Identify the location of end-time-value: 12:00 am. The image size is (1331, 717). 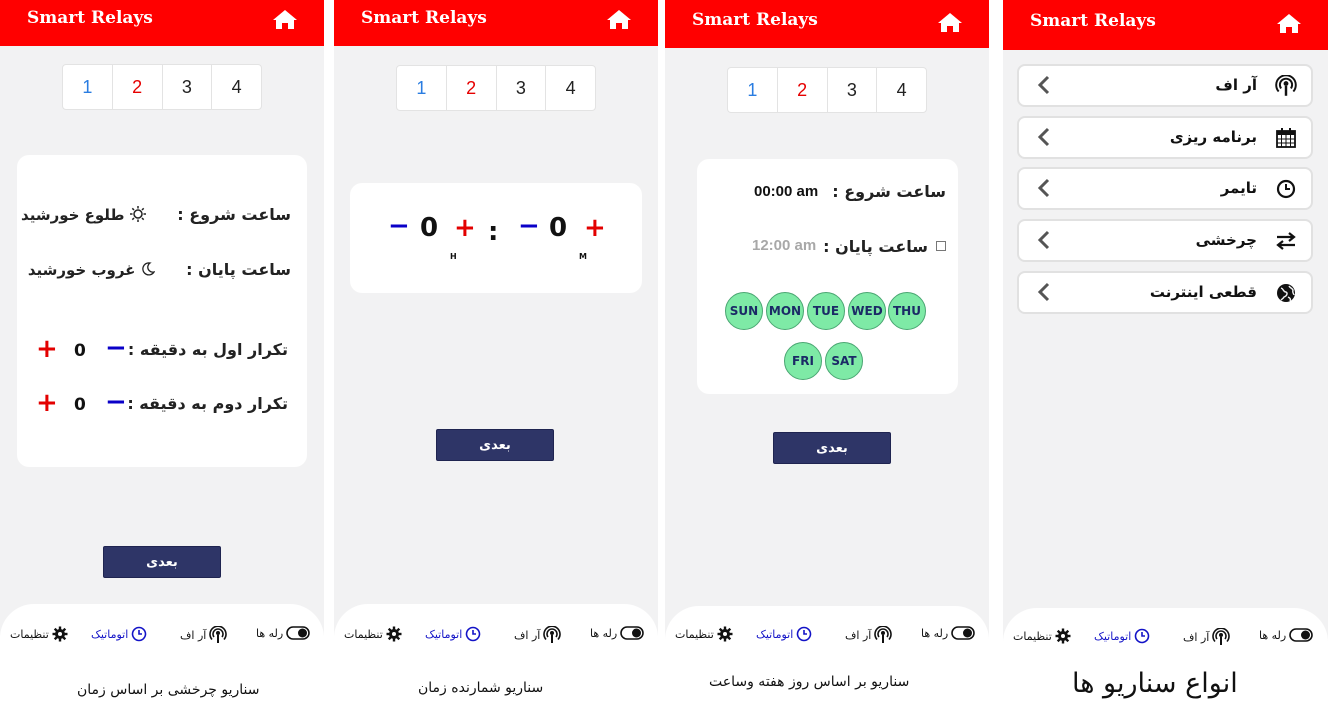
(784, 245).